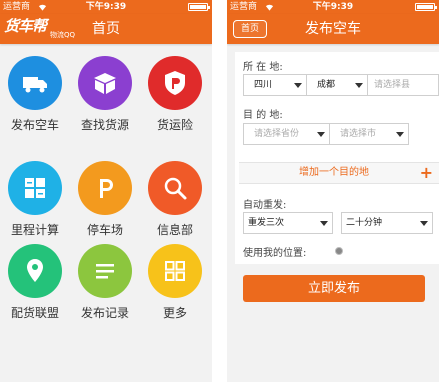  I want to click on origin-province-select: 四川, so click(275, 85).